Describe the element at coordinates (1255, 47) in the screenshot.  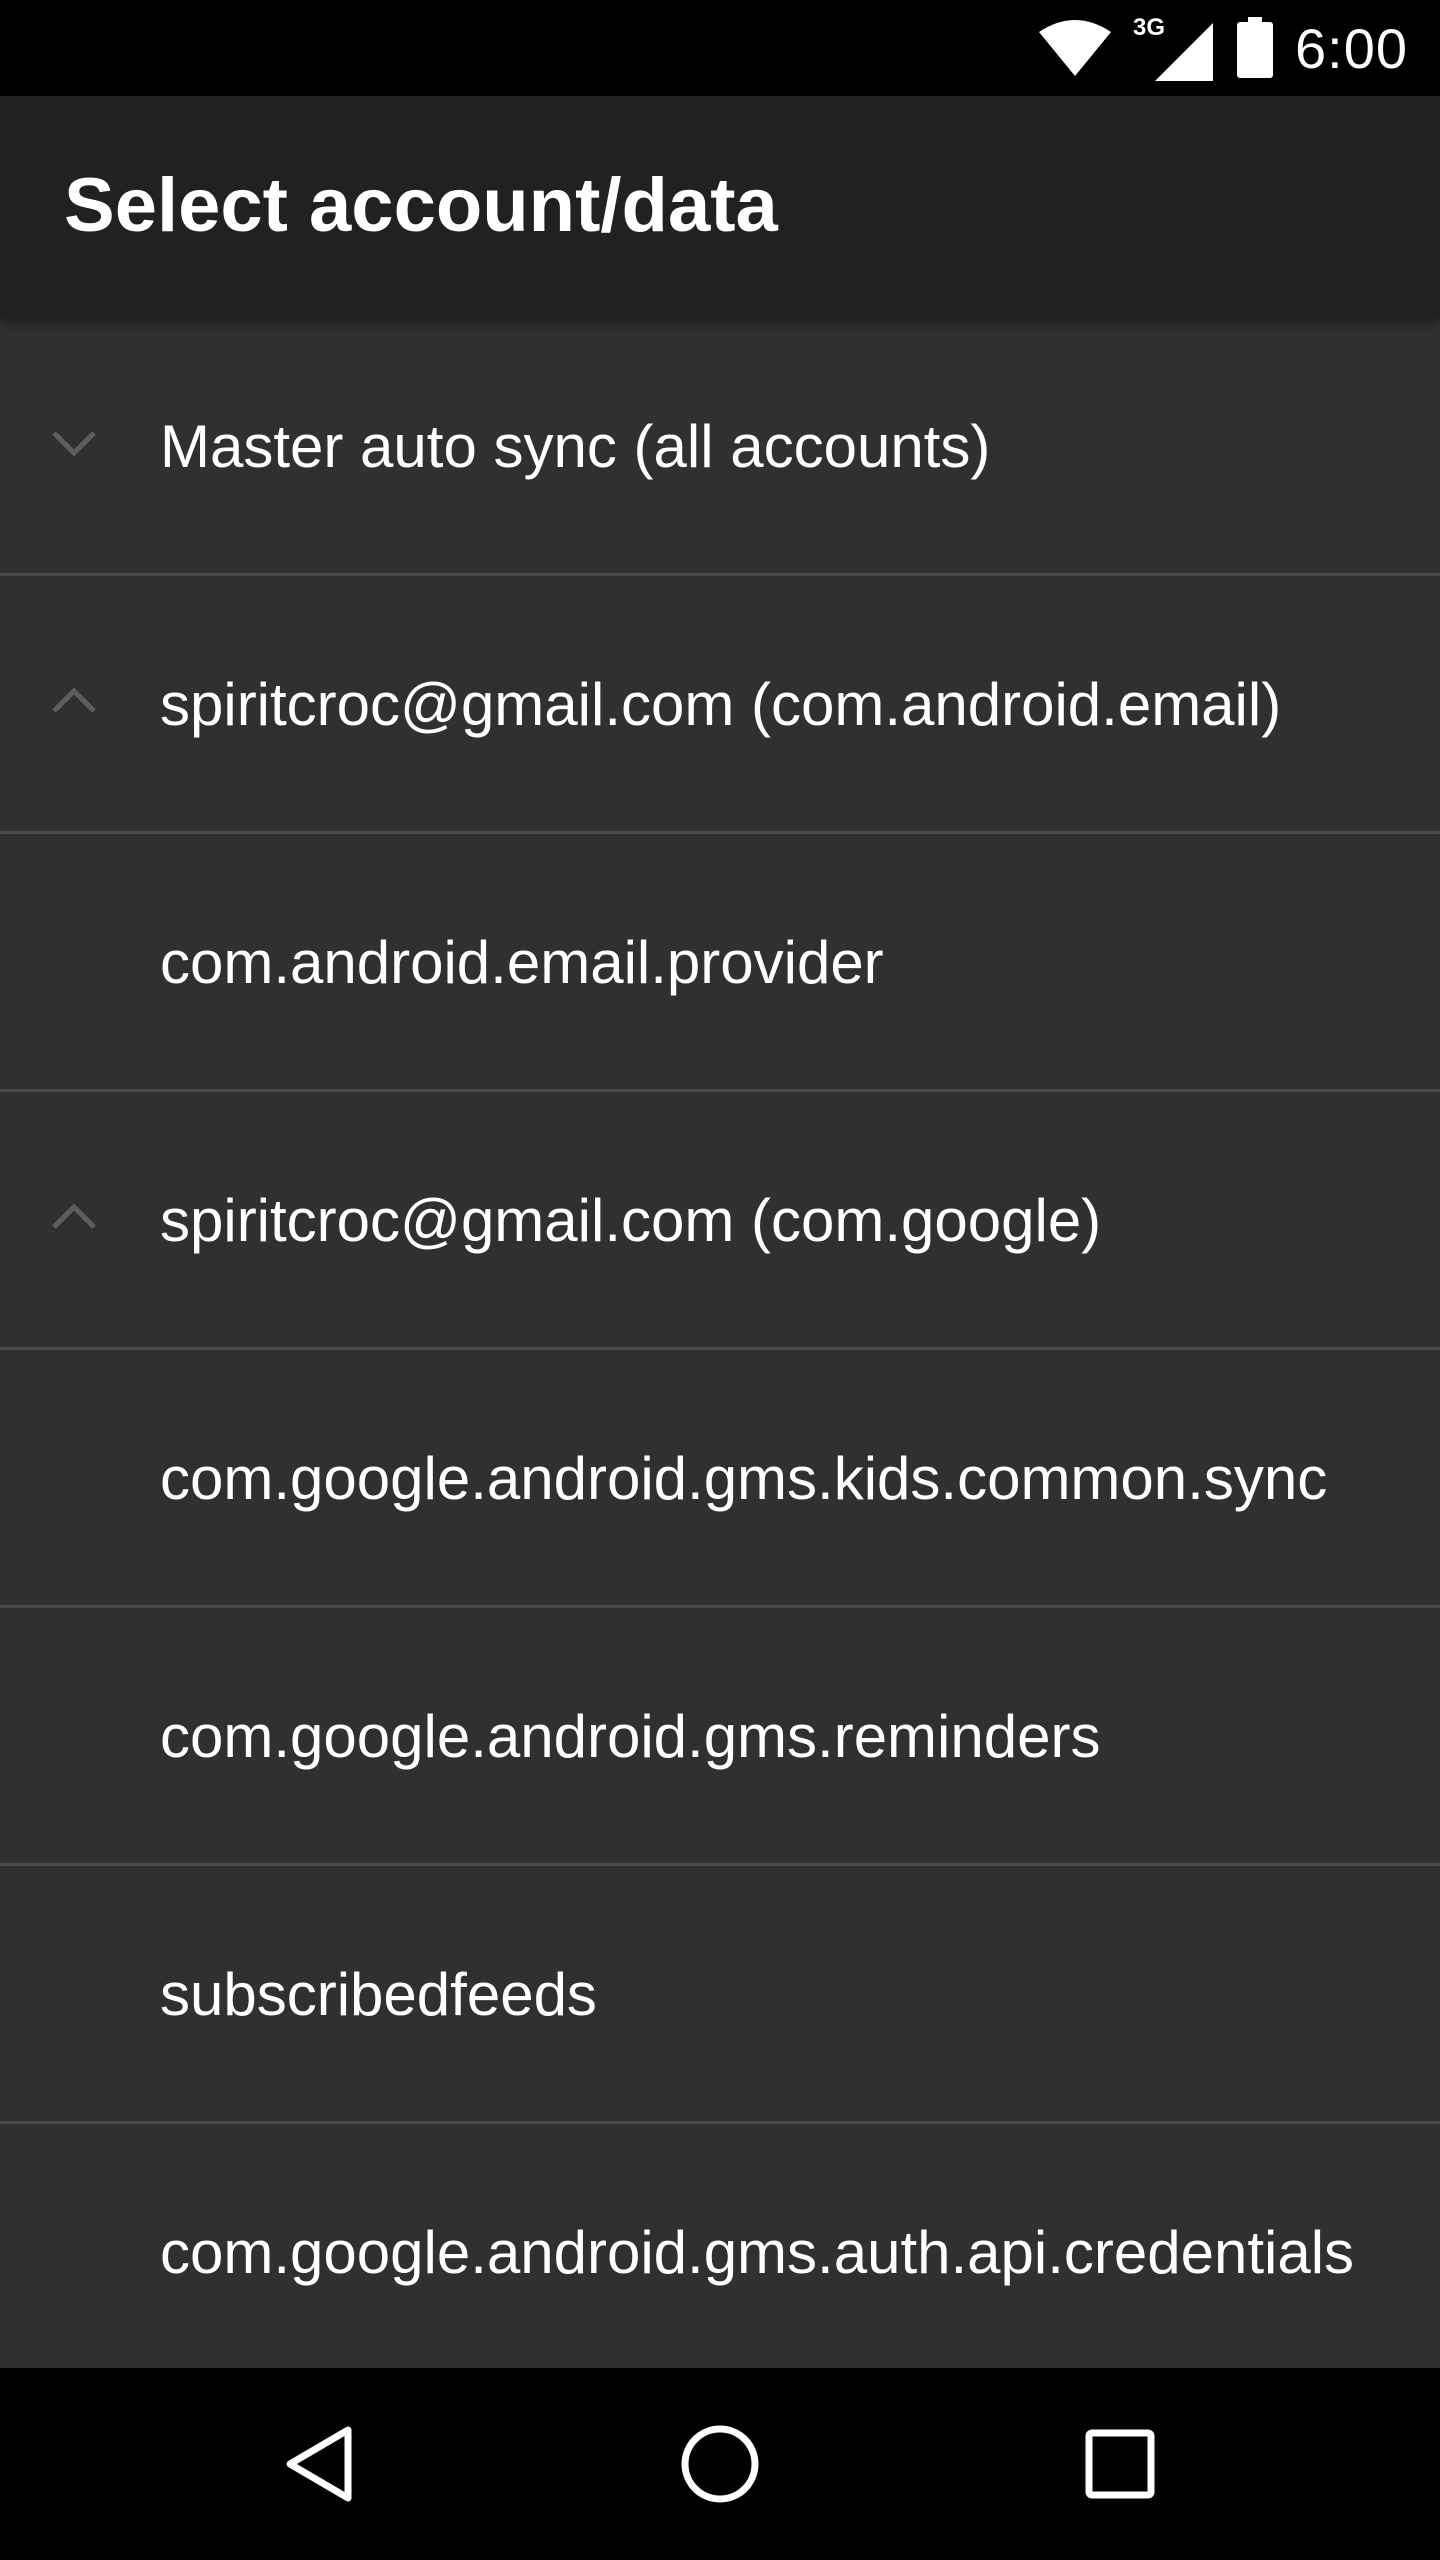
I see `battery-icon` at that location.